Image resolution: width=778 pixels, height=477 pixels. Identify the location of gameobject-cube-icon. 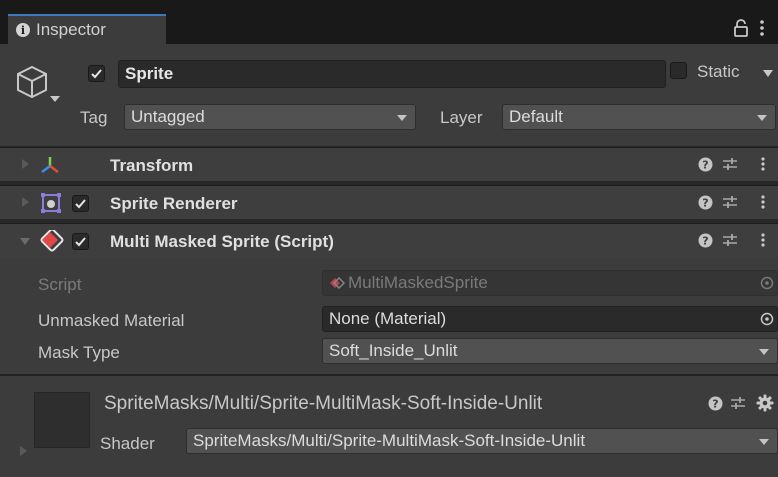
(32, 82).